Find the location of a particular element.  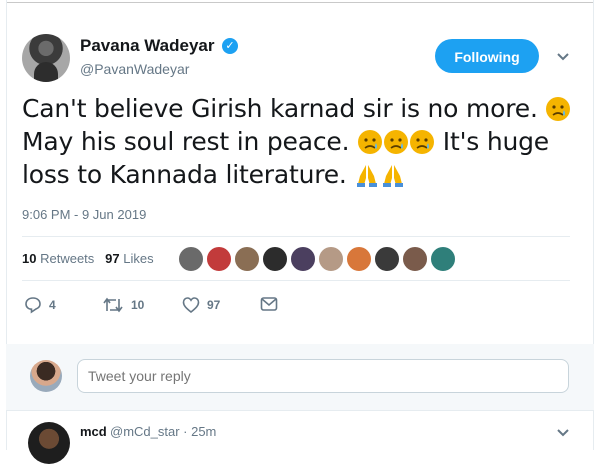

reply-author-meta: @mCd_star · 25m is located at coordinates (163, 431).